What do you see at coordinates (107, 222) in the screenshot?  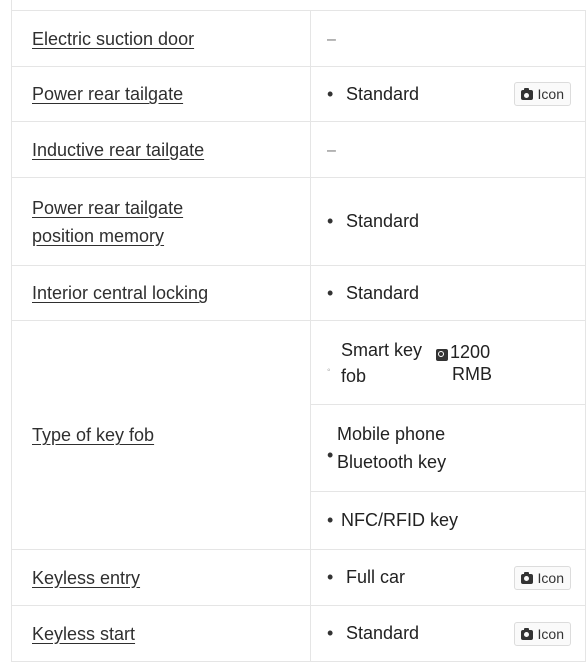 I see `power-rear-tailgate-position-memory-link: Power rear tailgate position memory` at bounding box center [107, 222].